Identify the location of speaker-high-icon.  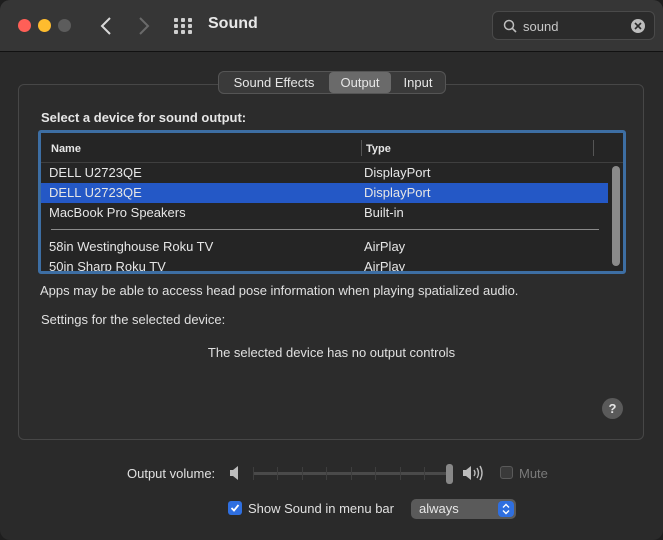
(474, 475).